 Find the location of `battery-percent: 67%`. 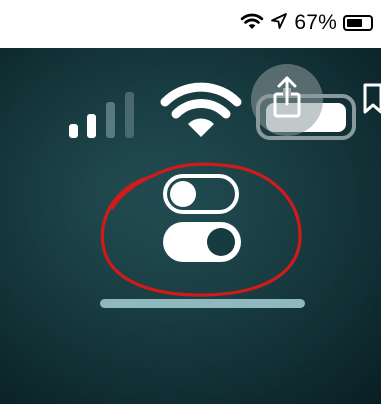

battery-percent: 67% is located at coordinates (315, 22).